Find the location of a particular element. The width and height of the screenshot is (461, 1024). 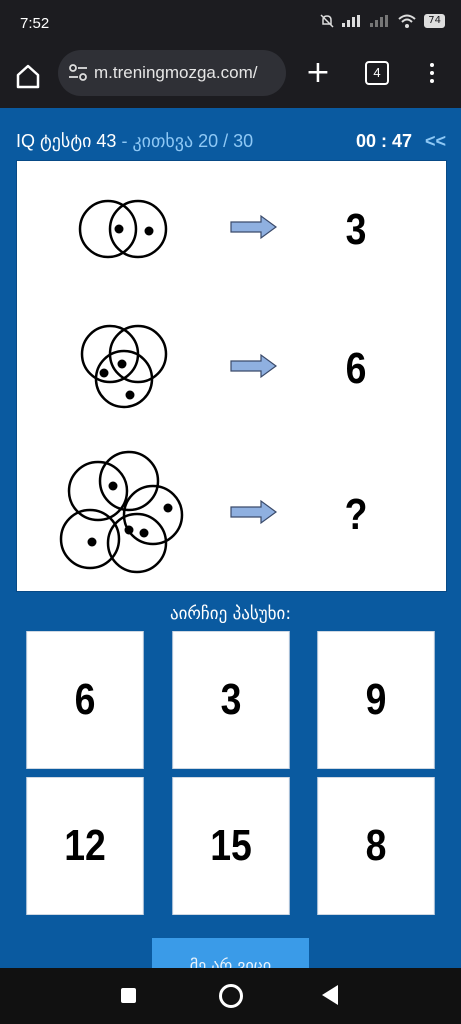

answer-option: 9 is located at coordinates (376, 700).